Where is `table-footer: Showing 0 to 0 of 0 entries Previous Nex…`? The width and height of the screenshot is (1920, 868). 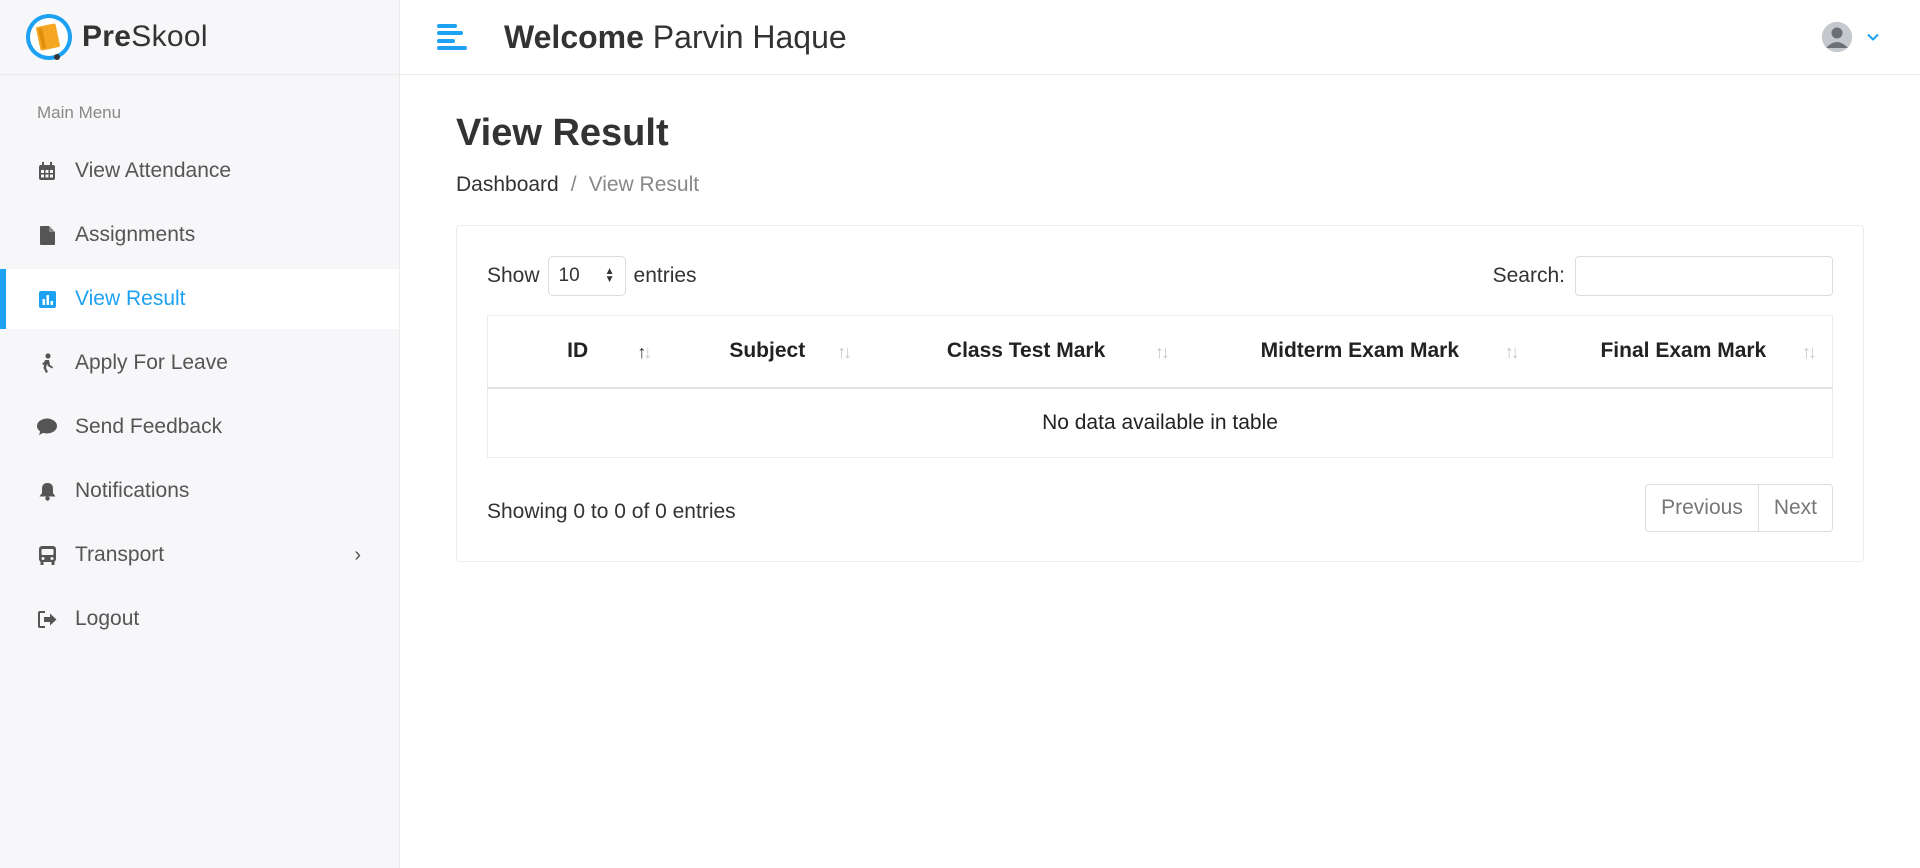
table-footer: Showing 0 to 0 of 0 entries Previous Nex… is located at coordinates (1160, 508).